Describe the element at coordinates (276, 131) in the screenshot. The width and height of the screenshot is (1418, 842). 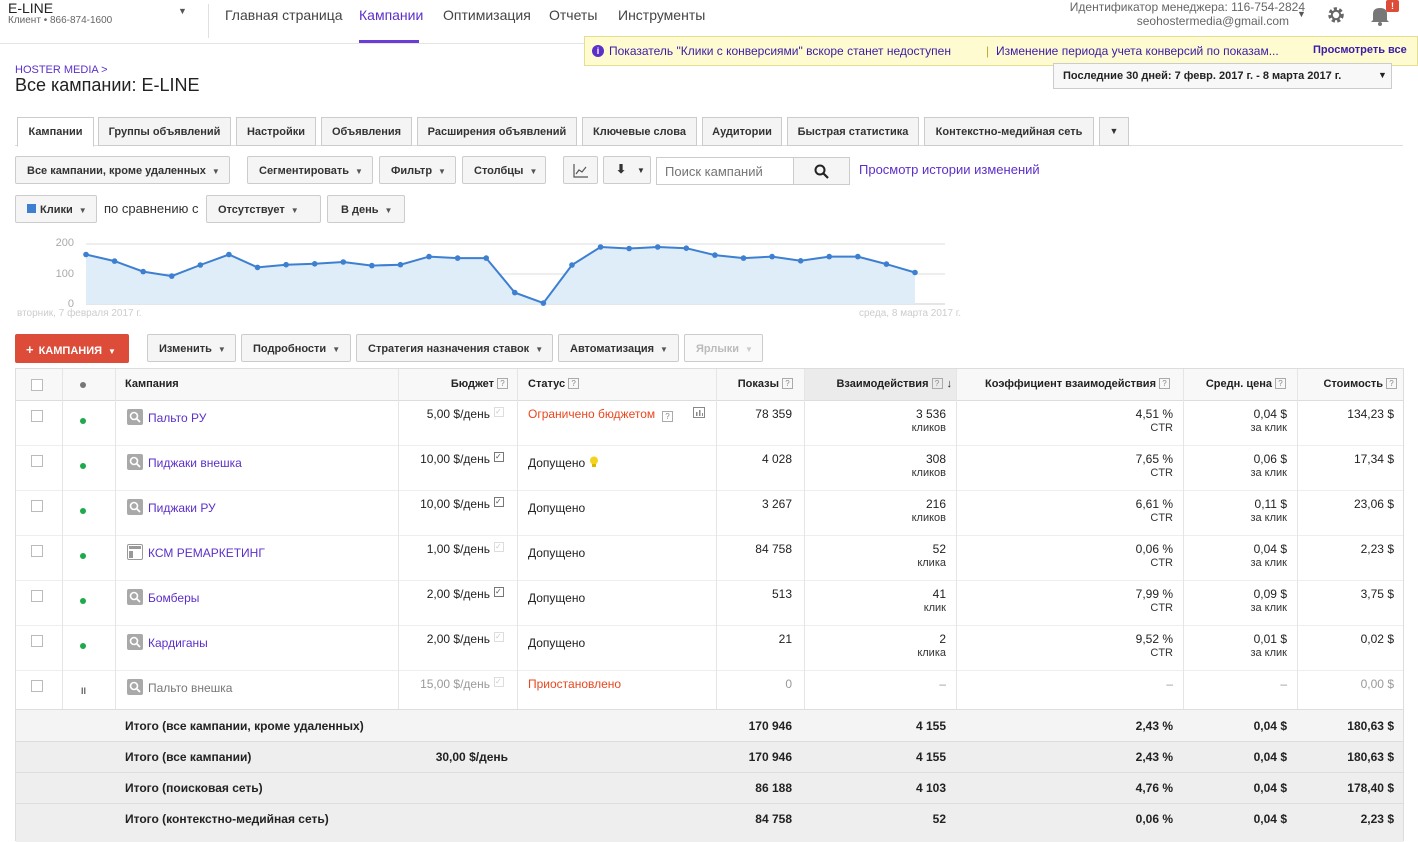
I see `tab-settings: Настройки` at that location.